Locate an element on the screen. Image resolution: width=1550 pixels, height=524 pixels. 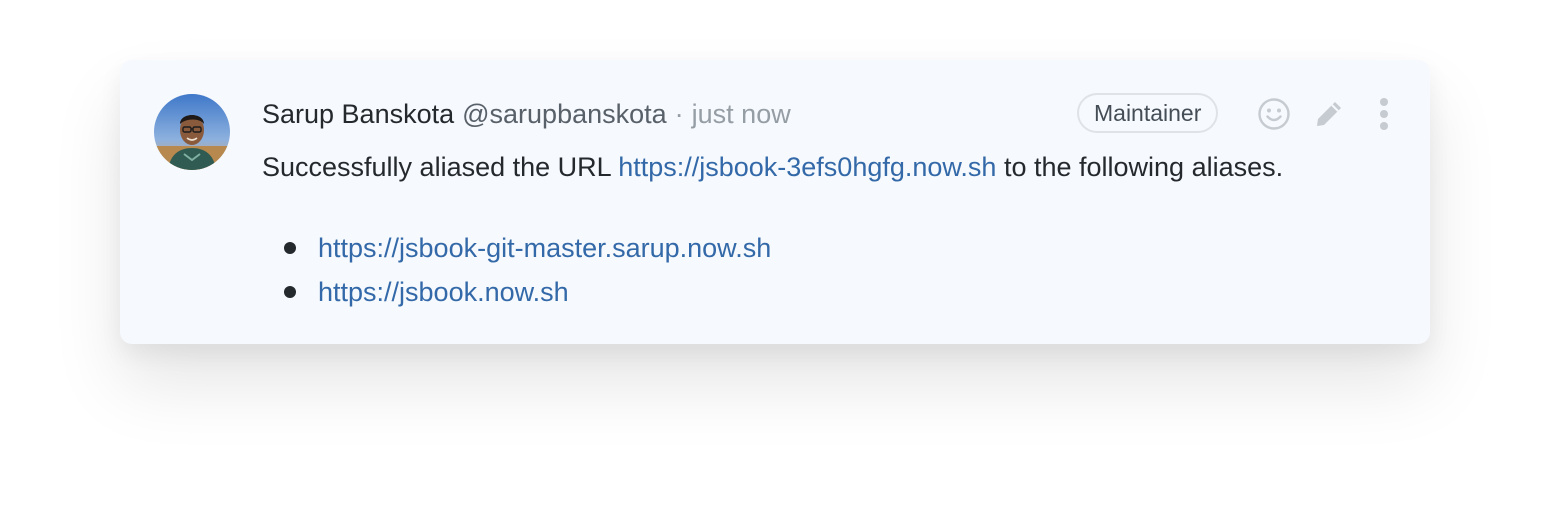
timestamp: just now is located at coordinates (741, 114).